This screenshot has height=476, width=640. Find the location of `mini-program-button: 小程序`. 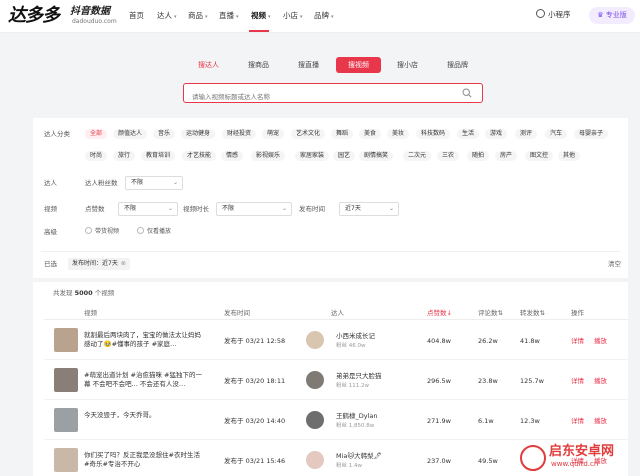

mini-program-button: 小程序 is located at coordinates (553, 15).